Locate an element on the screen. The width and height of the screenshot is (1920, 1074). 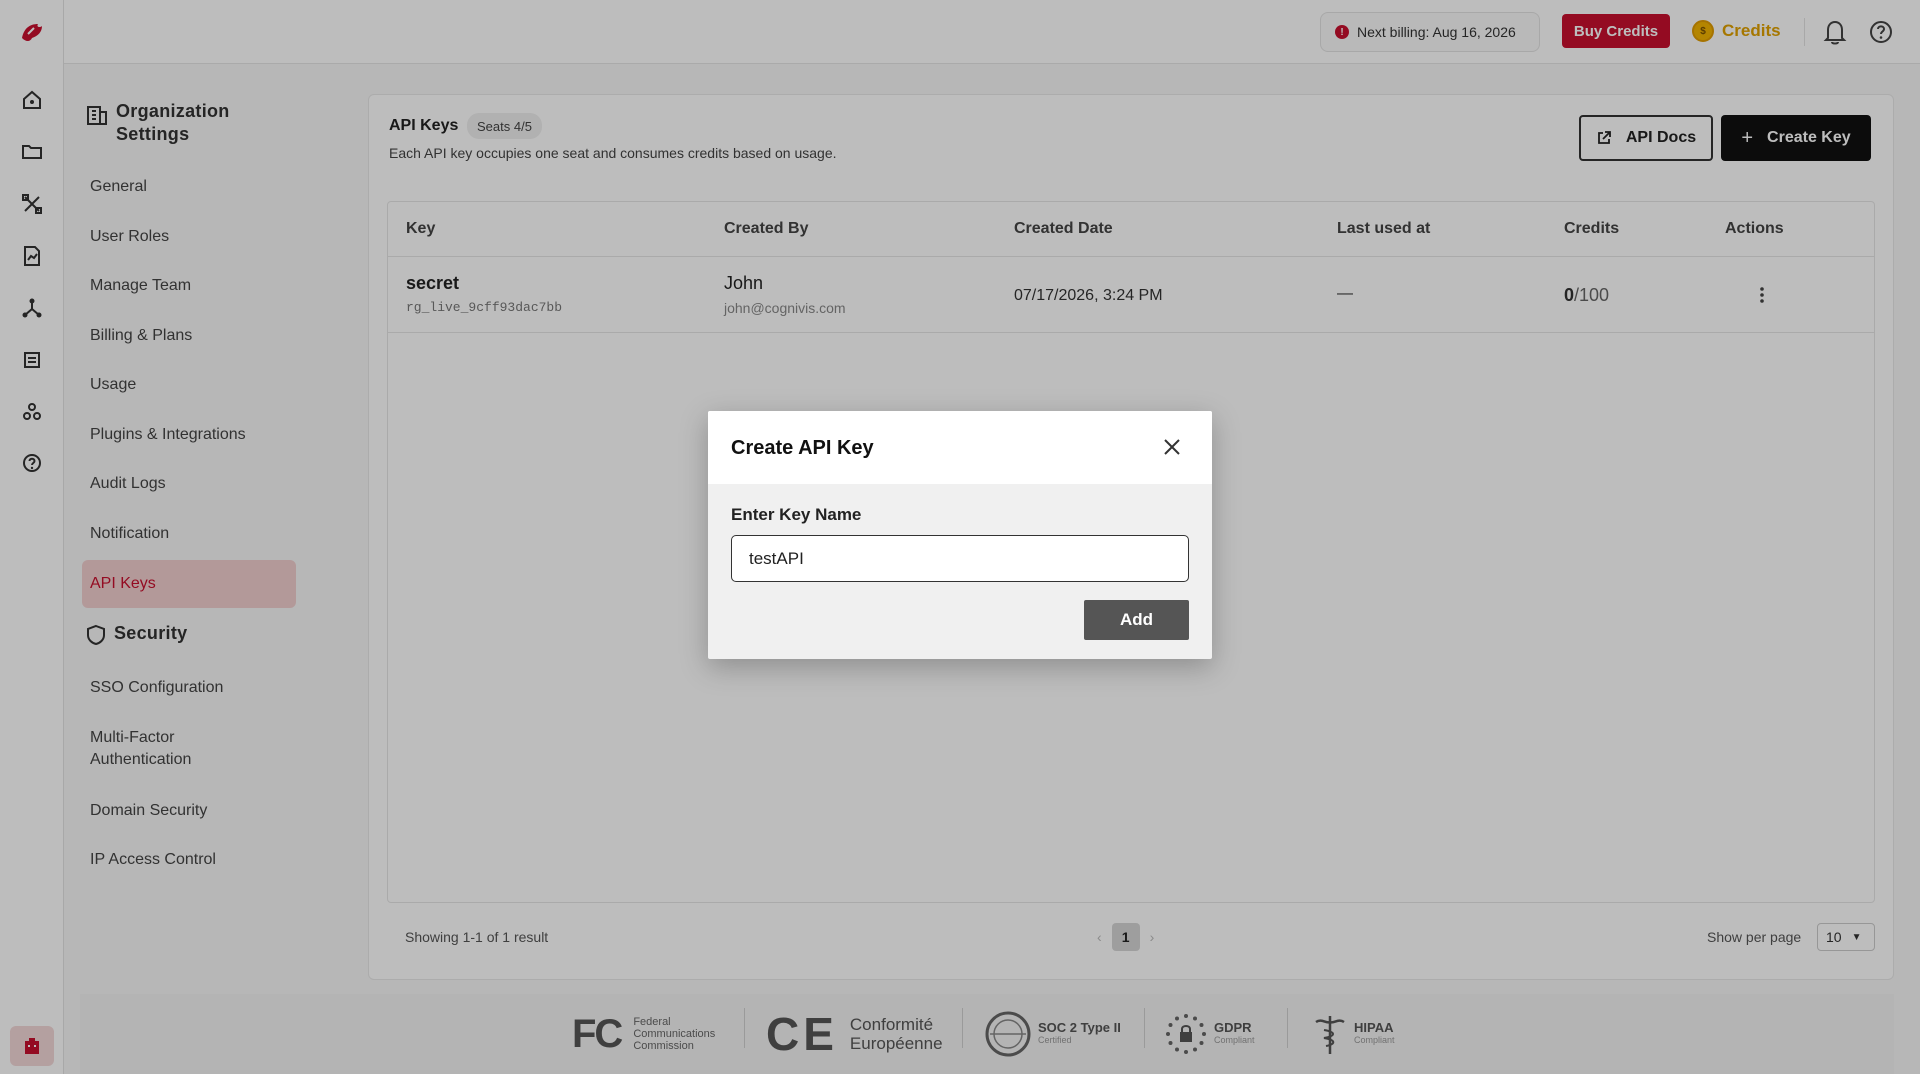
add-button: Add is located at coordinates (1136, 620).